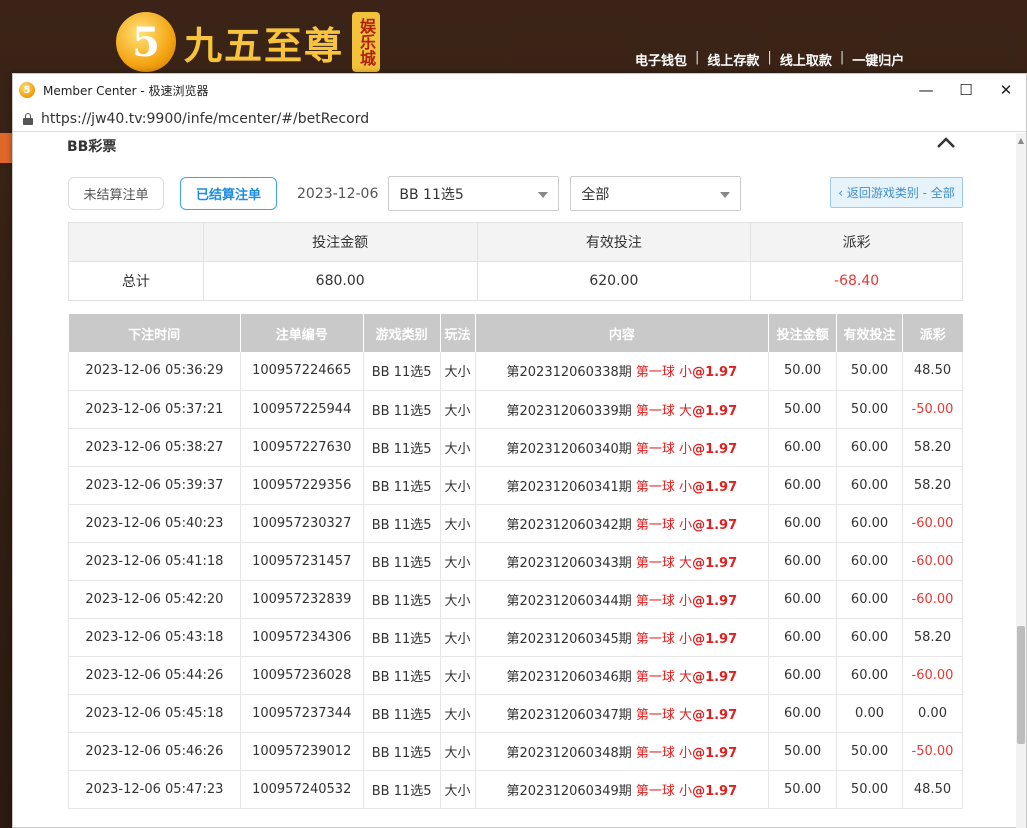 The image size is (1027, 828). What do you see at coordinates (154, 409) in the screenshot?
I see `cell-time: 2023-12-06 05:37:21` at bounding box center [154, 409].